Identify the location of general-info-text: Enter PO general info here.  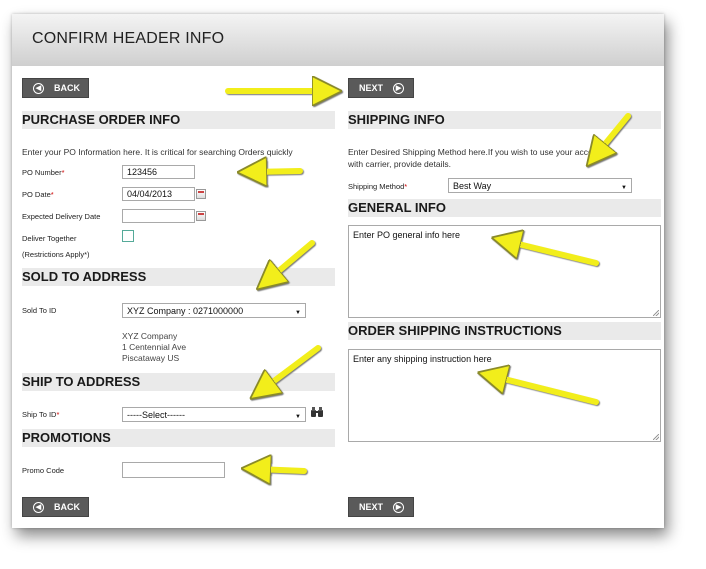
(407, 235).